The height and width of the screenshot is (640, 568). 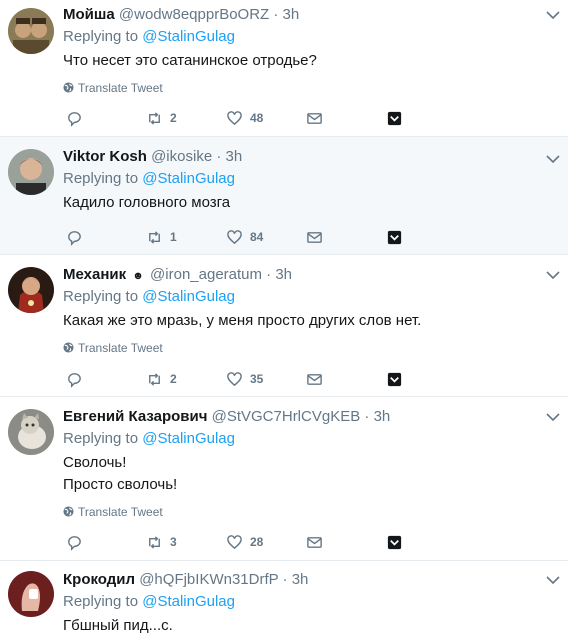 What do you see at coordinates (161, 237) in the screenshot?
I see `retweet-button: 1` at bounding box center [161, 237].